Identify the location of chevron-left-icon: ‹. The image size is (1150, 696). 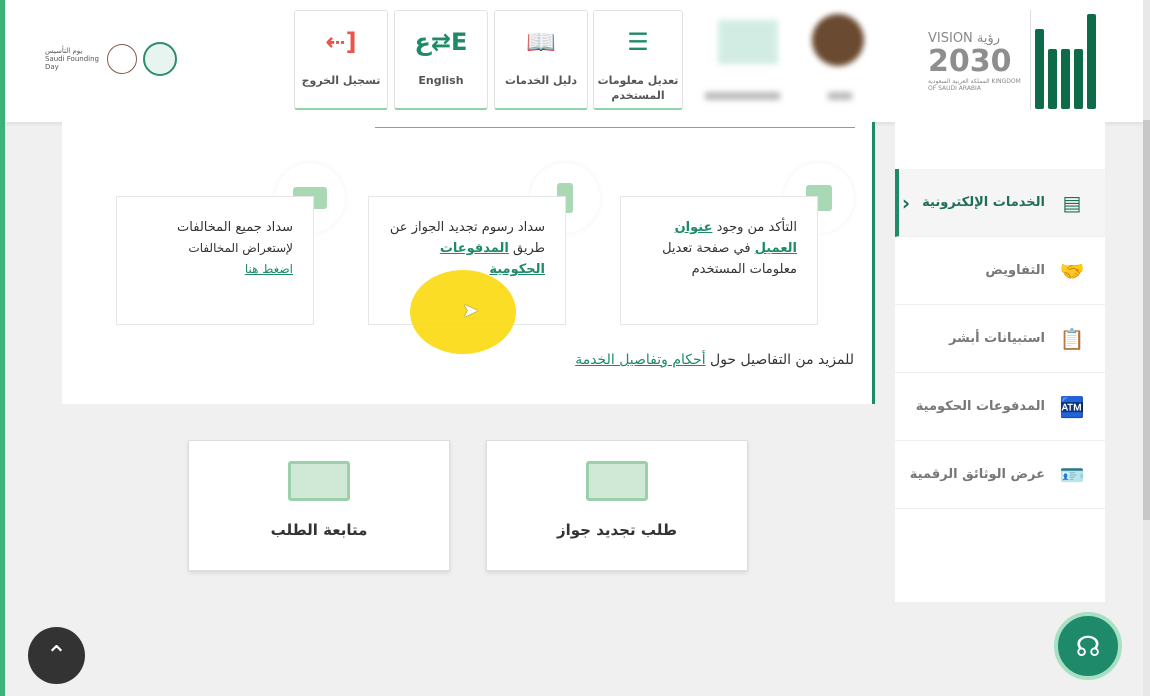
(906, 202).